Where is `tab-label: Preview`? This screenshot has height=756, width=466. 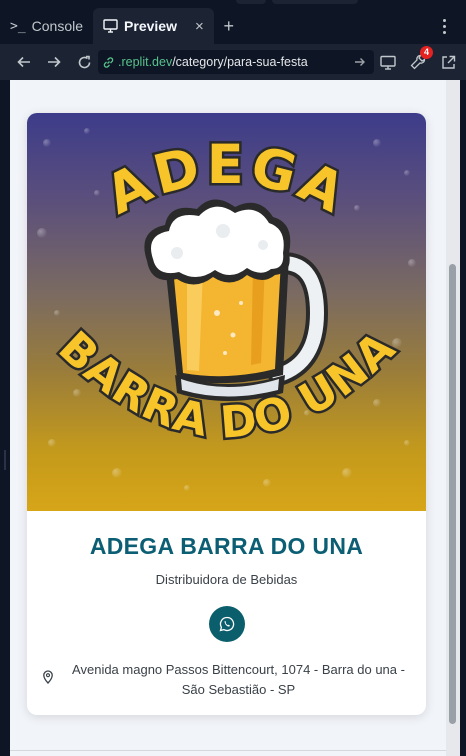
tab-label: Preview is located at coordinates (150, 26).